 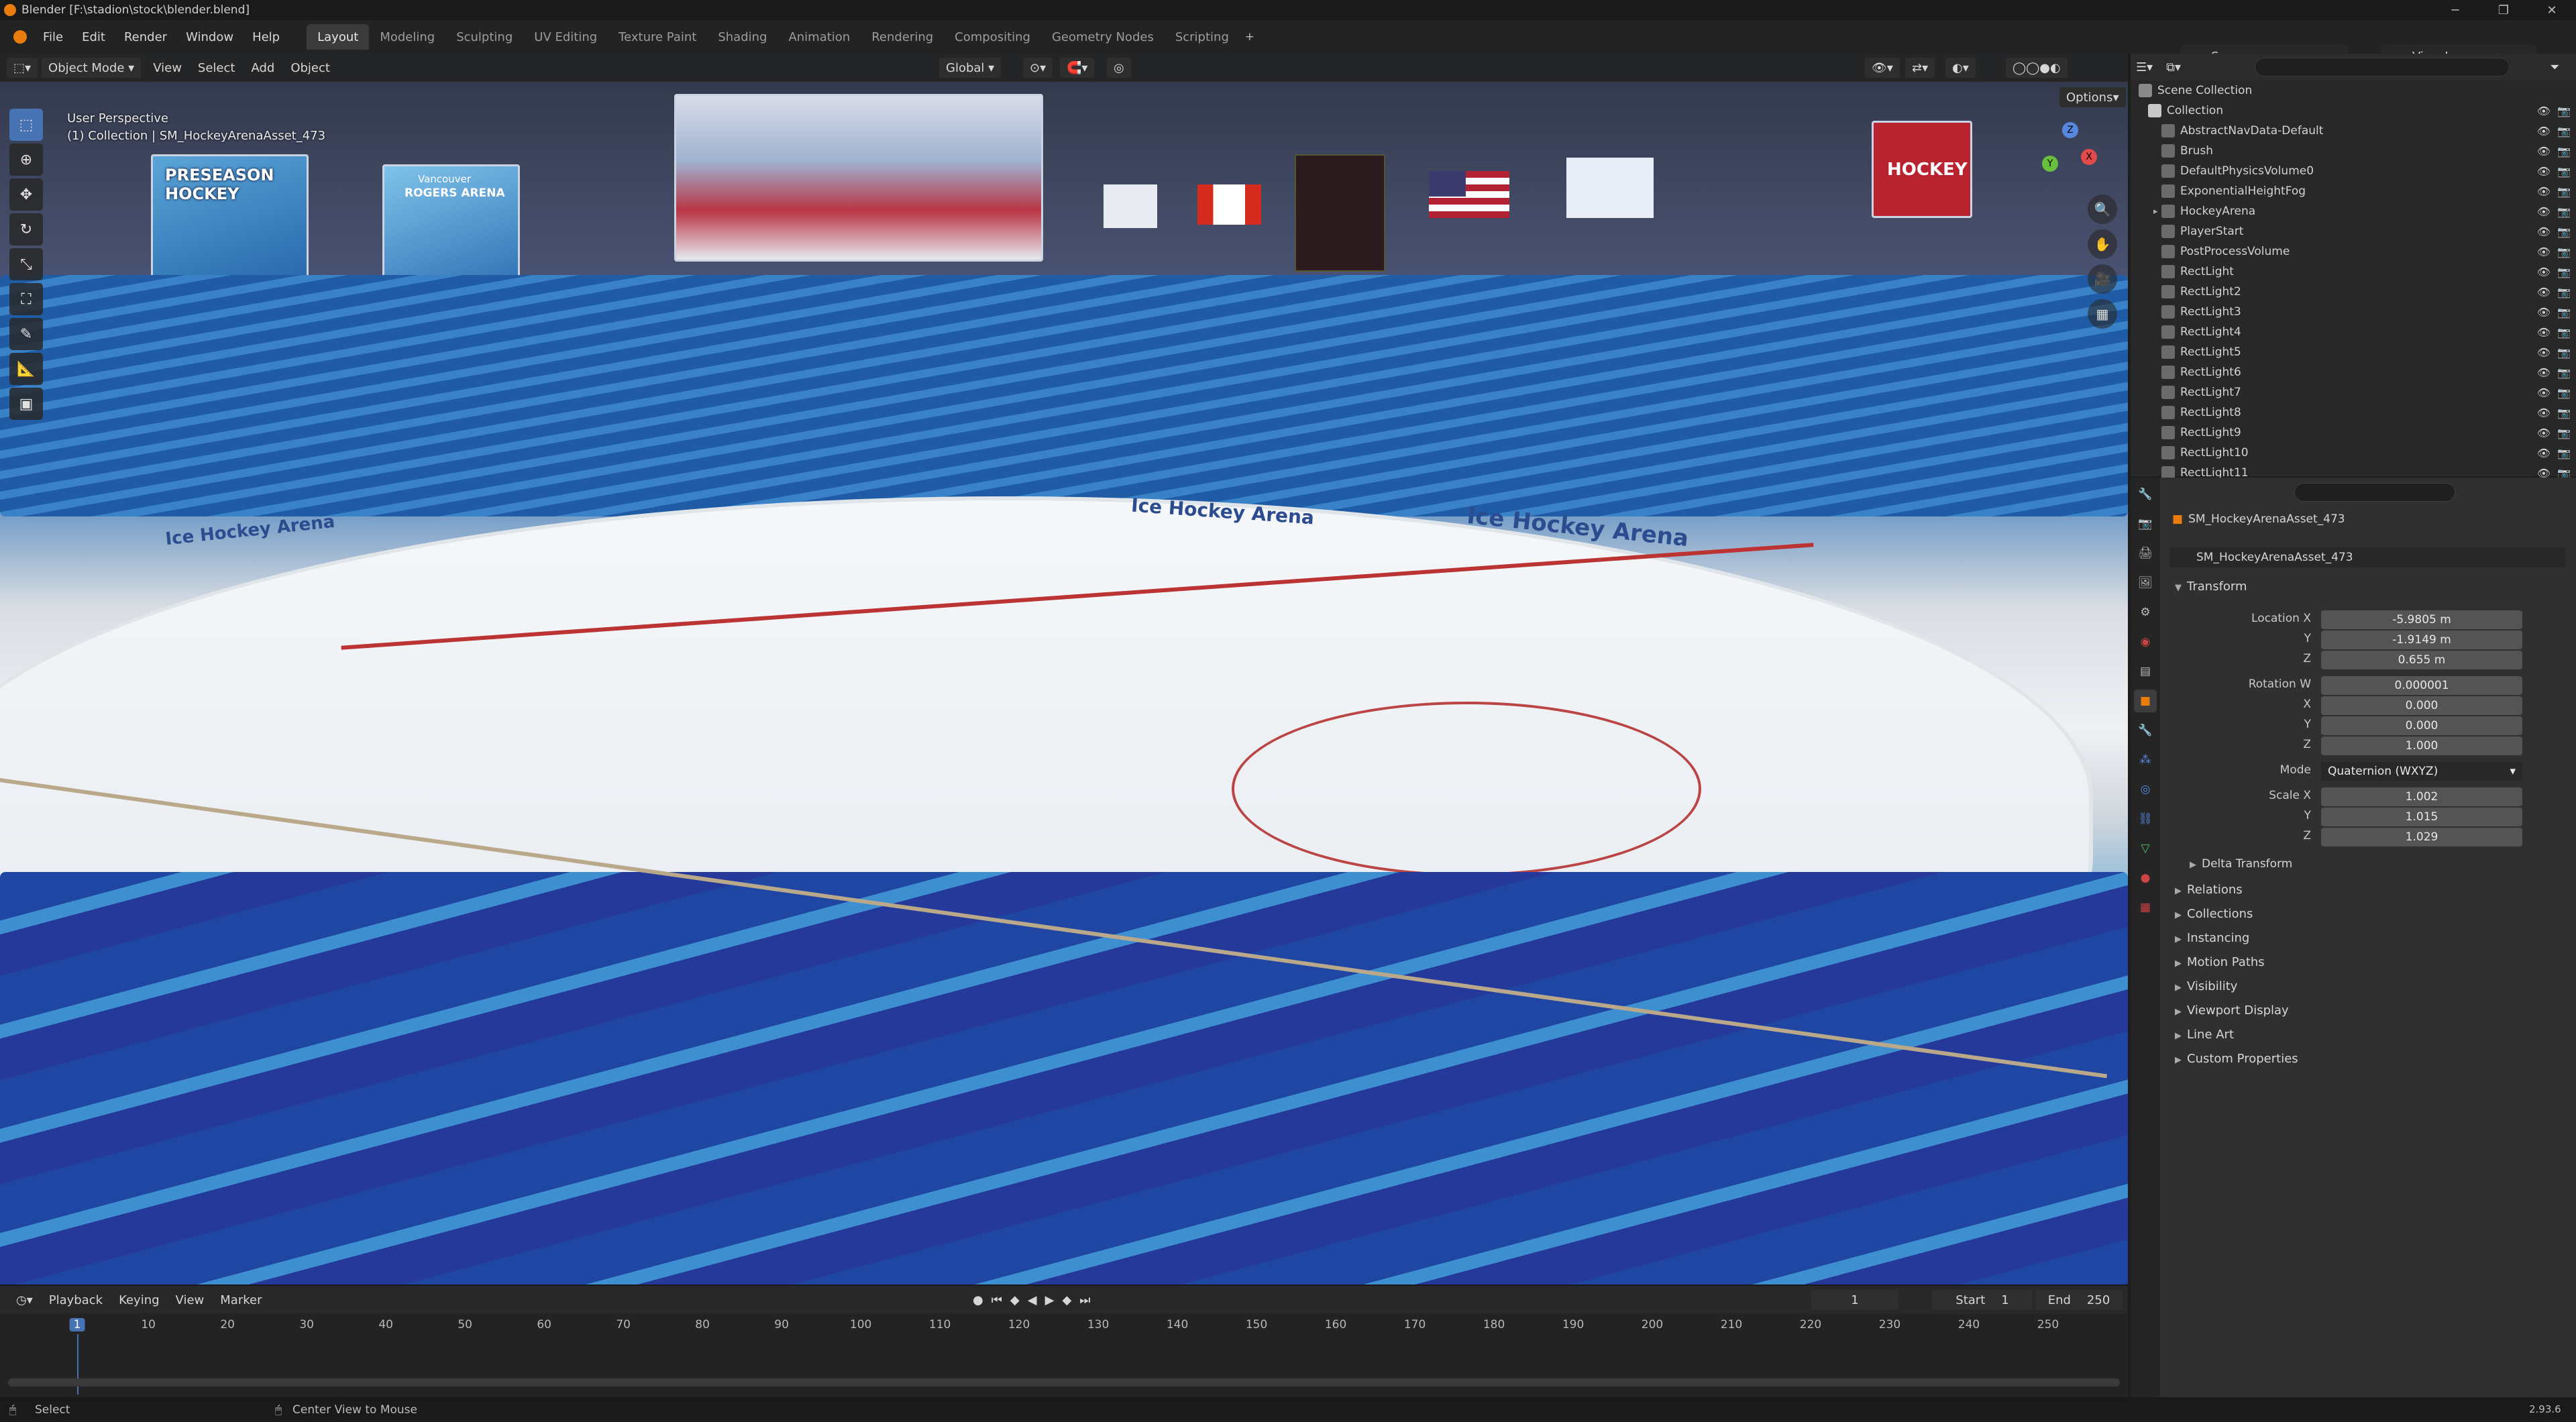 What do you see at coordinates (1960, 68) in the screenshot?
I see `overlays-icon: ◐▾` at bounding box center [1960, 68].